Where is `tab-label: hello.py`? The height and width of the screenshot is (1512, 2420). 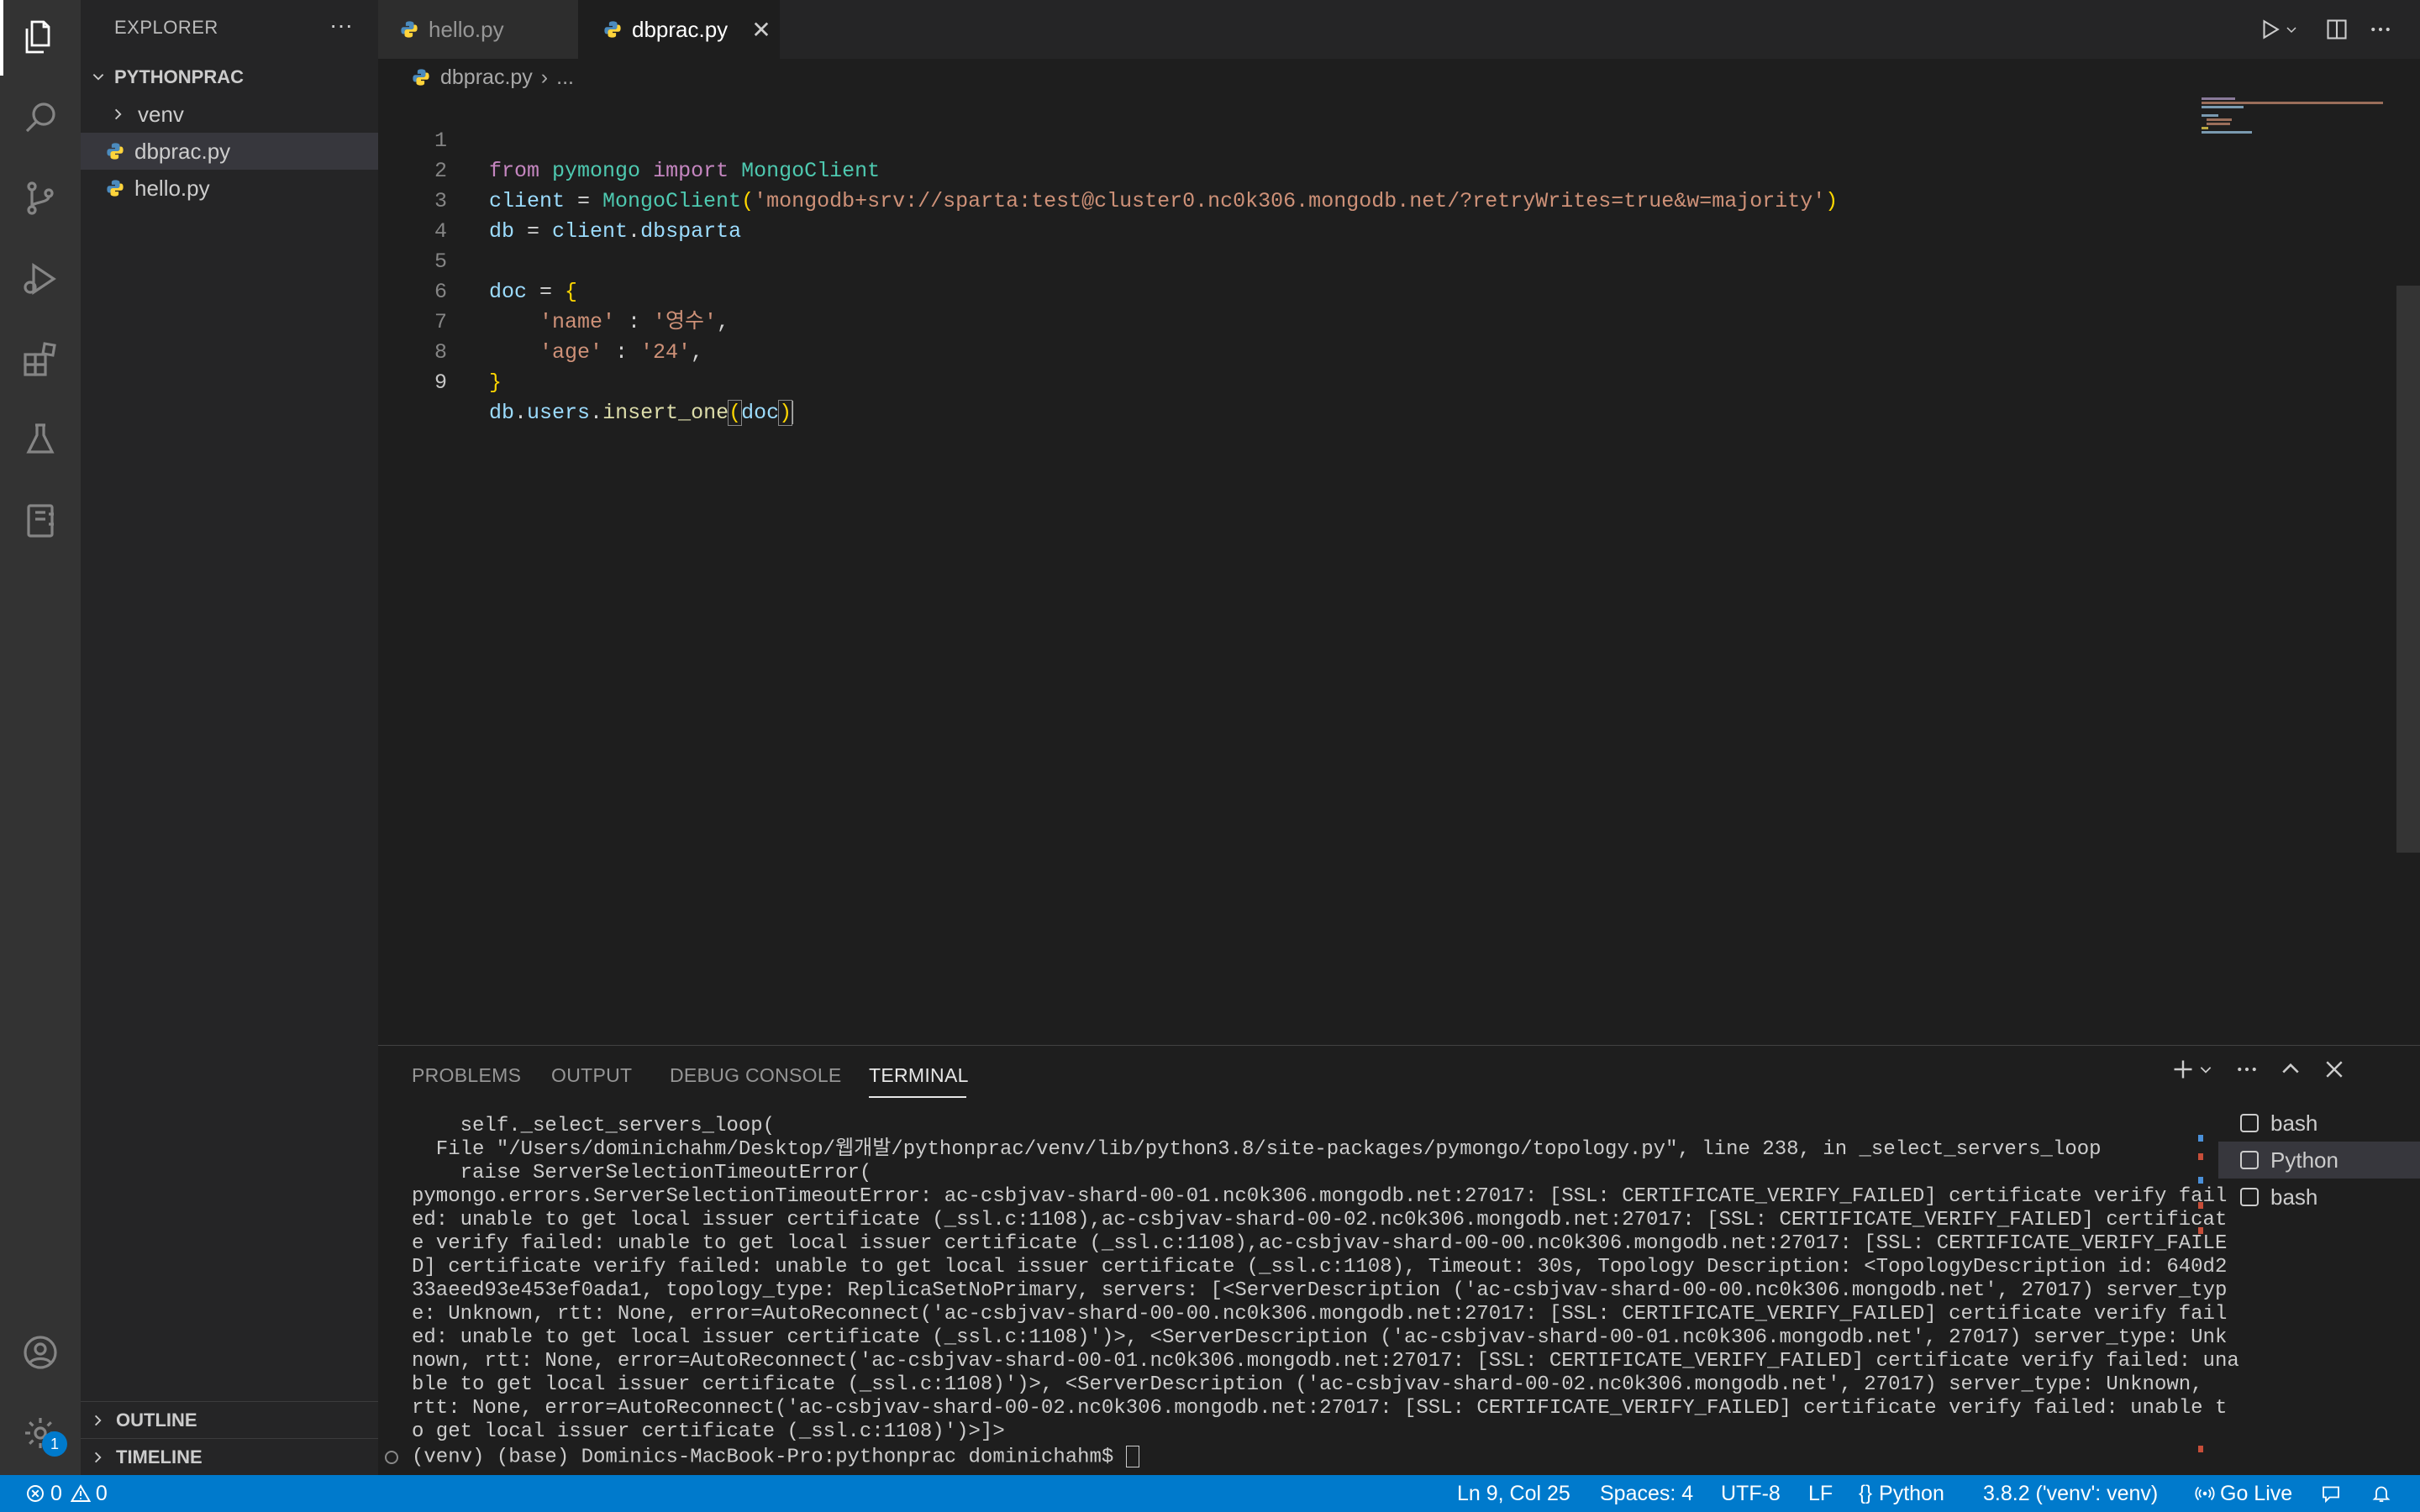
tab-label: hello.py is located at coordinates (466, 29).